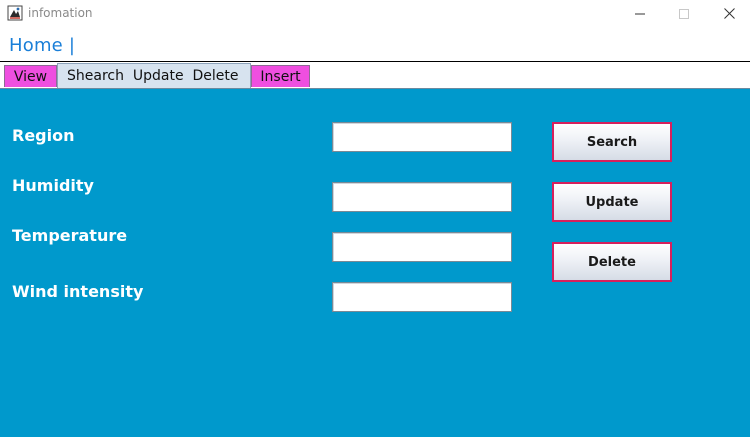 This screenshot has height=439, width=750. I want to click on close-button, so click(728, 13).